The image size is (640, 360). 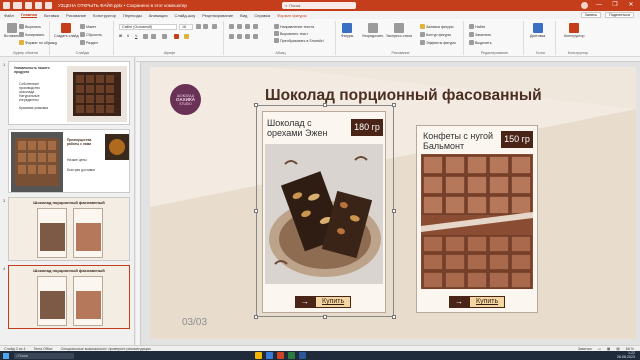 I want to click on tab-home: Главная, so click(x=29, y=15).